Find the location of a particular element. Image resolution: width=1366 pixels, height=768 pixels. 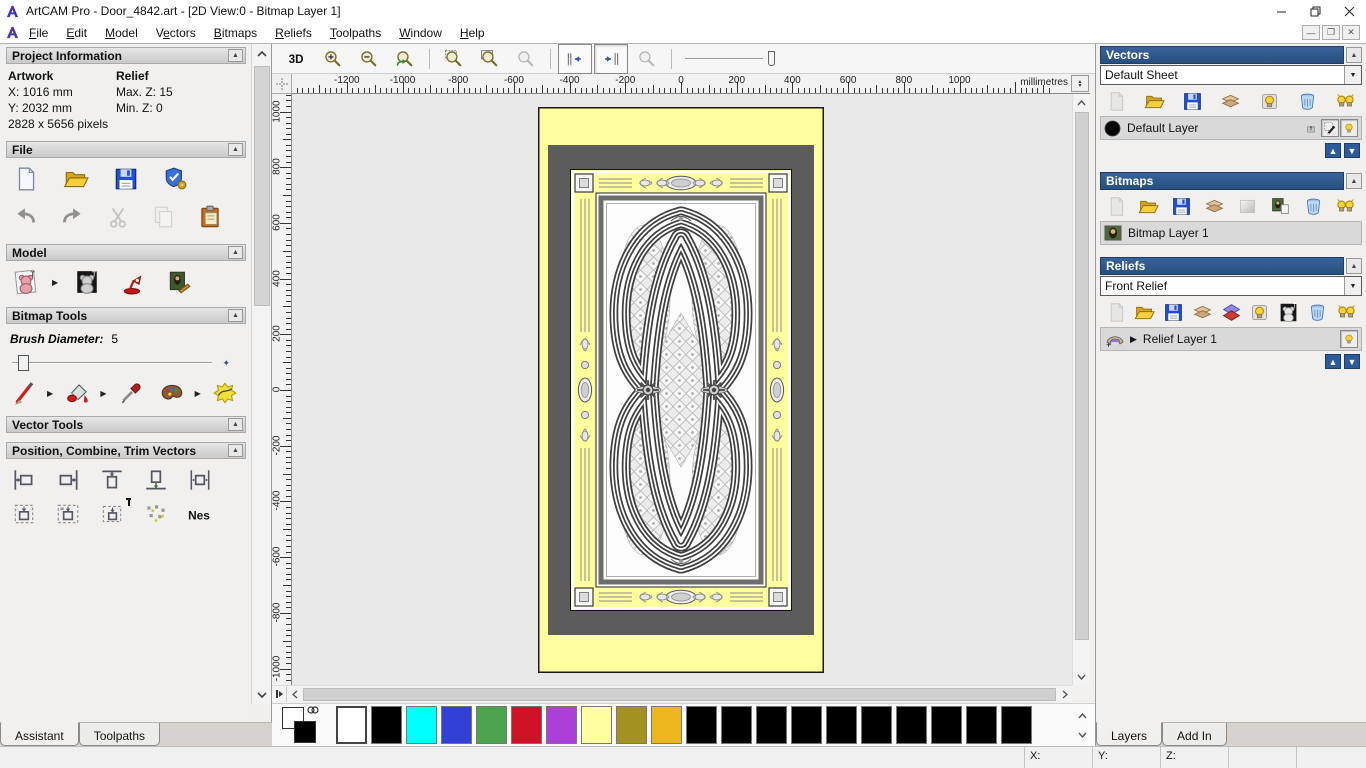

paint-pencil-button is located at coordinates (24, 393).